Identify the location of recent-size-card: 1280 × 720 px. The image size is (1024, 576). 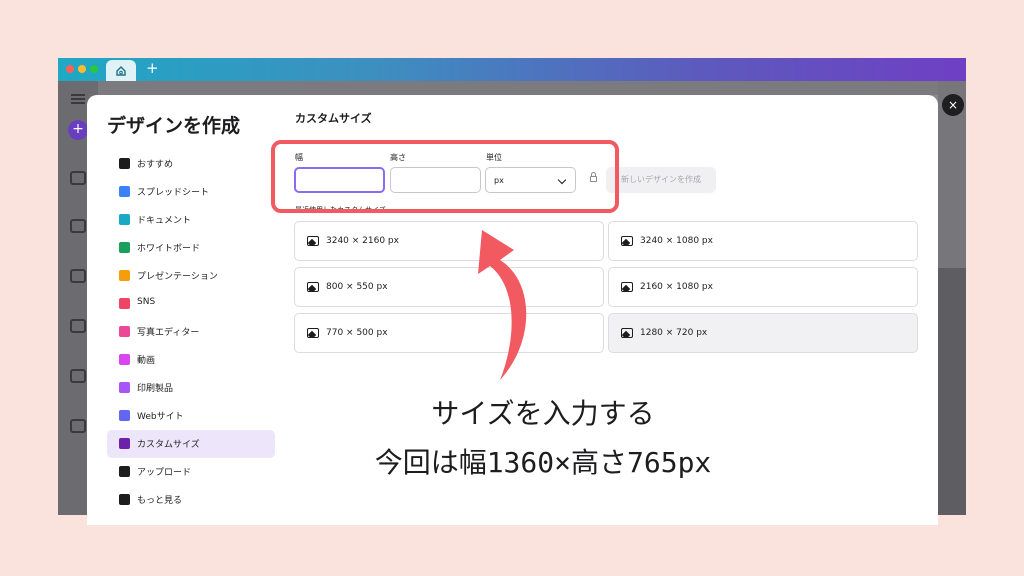
(763, 333).